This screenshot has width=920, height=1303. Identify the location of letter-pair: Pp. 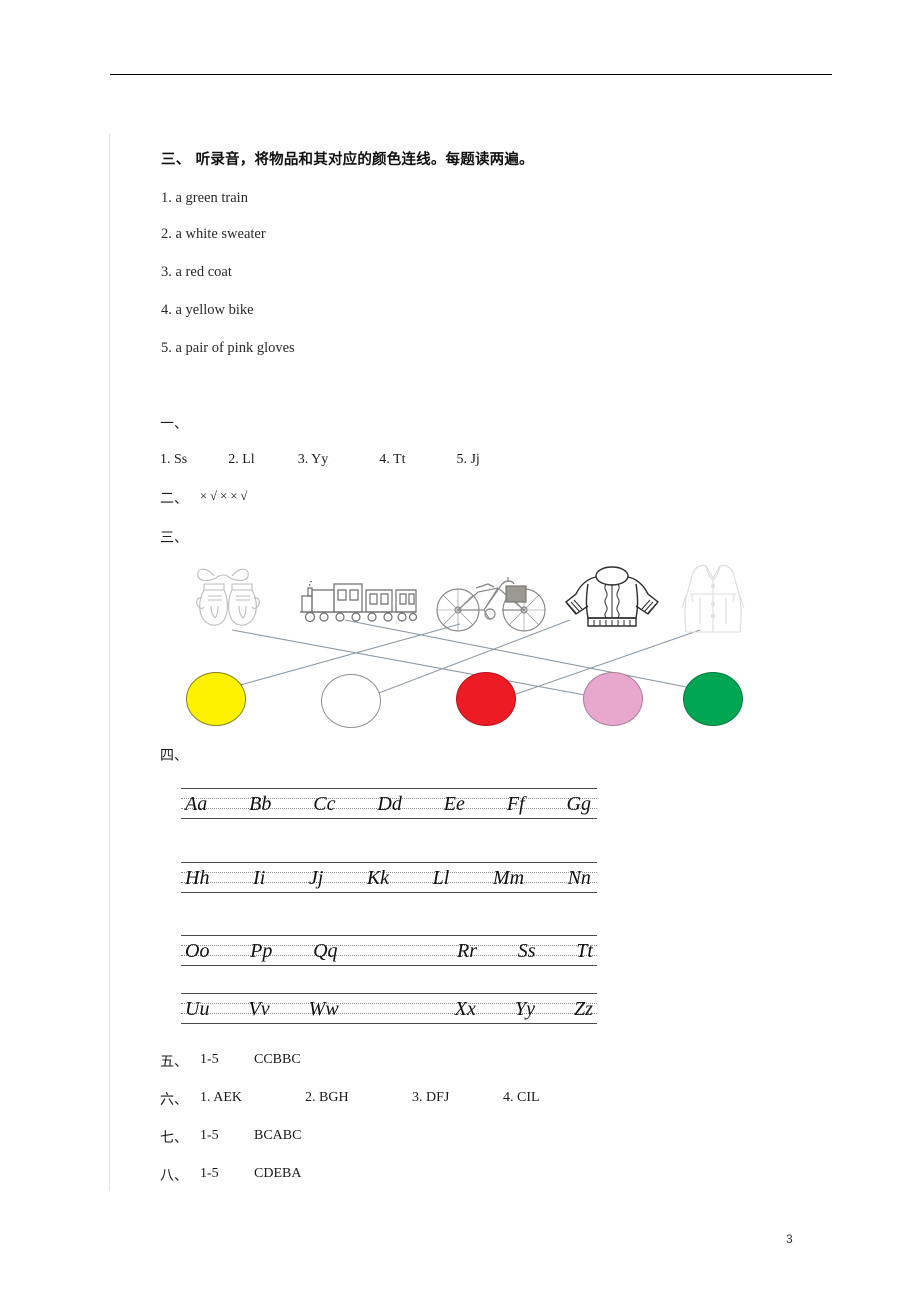
(261, 951).